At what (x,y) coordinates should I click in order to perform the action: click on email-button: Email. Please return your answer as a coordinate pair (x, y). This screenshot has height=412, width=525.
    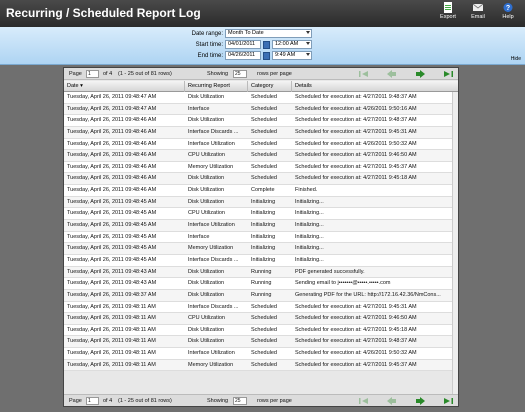
    Looking at the image, I should click on (478, 11).